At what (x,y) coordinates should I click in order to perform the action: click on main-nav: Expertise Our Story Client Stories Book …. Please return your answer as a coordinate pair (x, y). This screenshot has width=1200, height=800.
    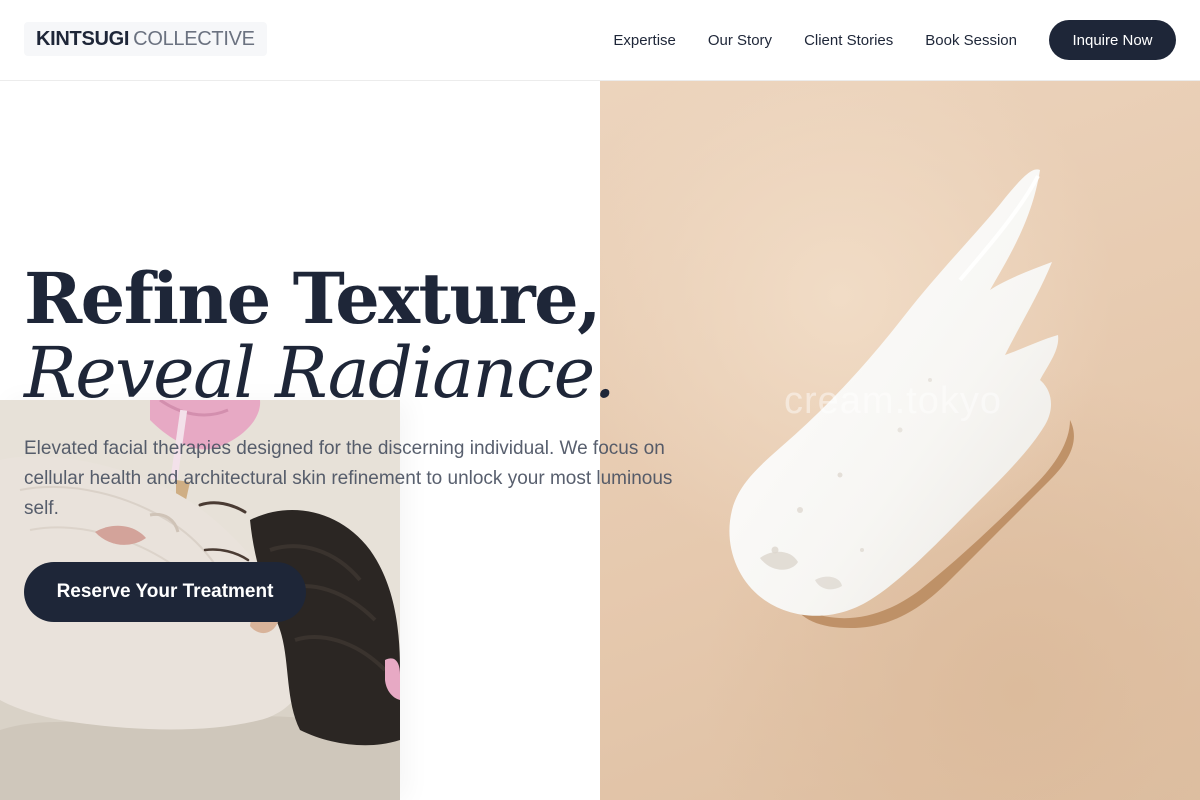
    Looking at the image, I should click on (799, 40).